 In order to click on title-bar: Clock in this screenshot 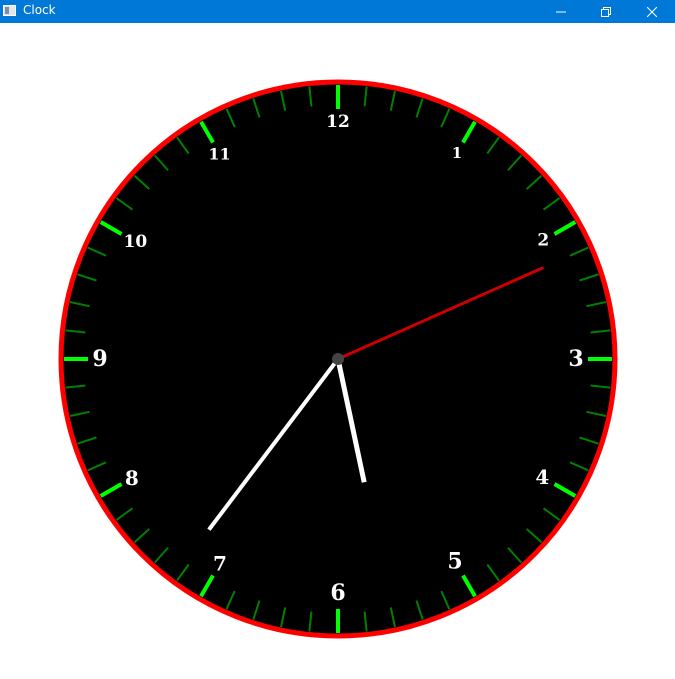, I will do `click(337, 11)`.